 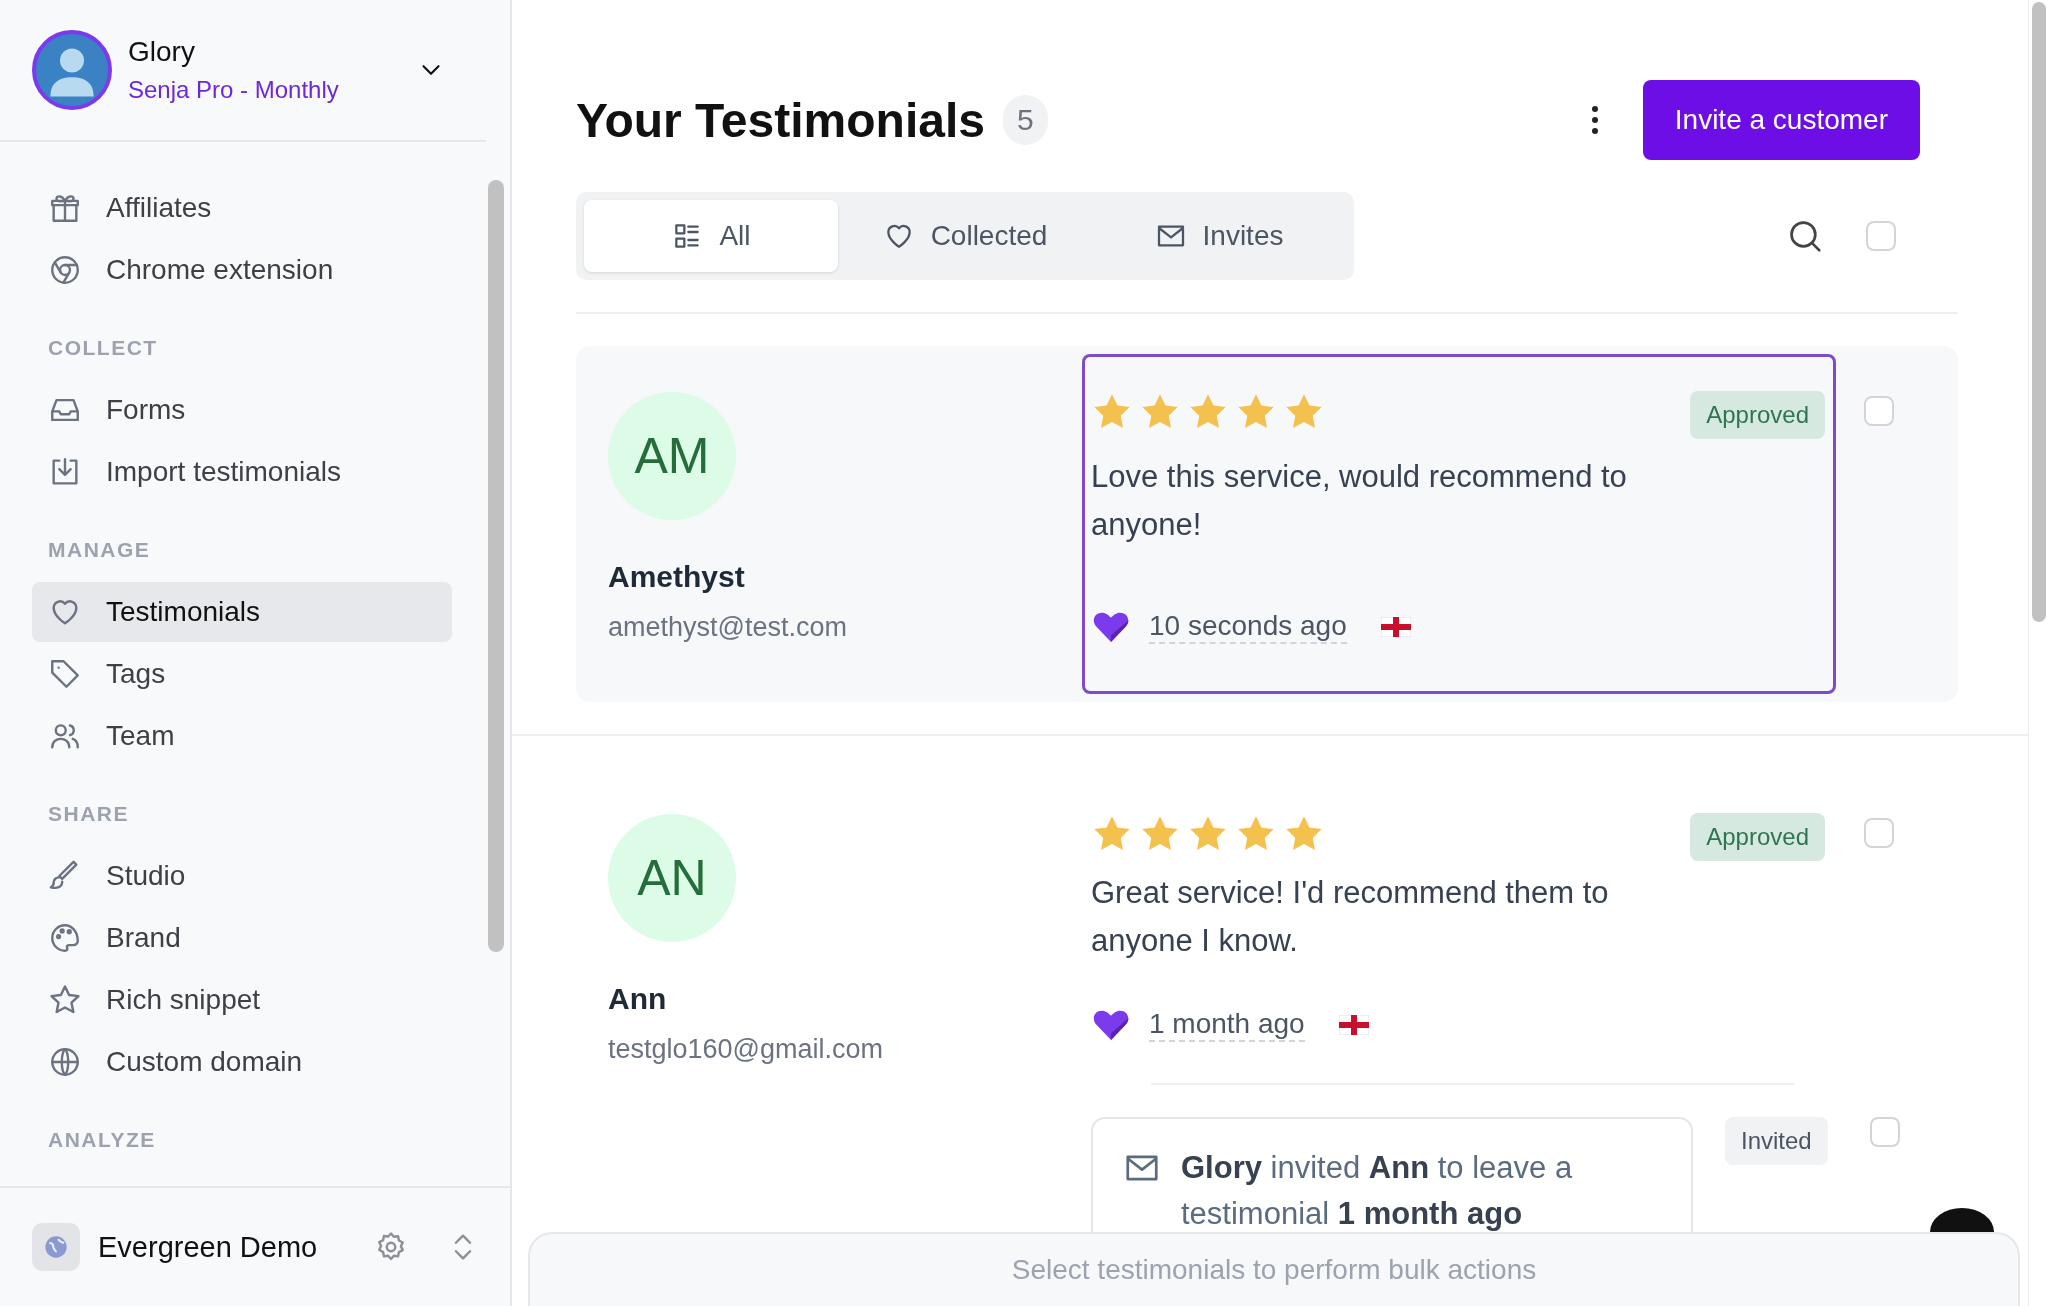 What do you see at coordinates (88, 814) in the screenshot?
I see `section-heading: SHARE` at bounding box center [88, 814].